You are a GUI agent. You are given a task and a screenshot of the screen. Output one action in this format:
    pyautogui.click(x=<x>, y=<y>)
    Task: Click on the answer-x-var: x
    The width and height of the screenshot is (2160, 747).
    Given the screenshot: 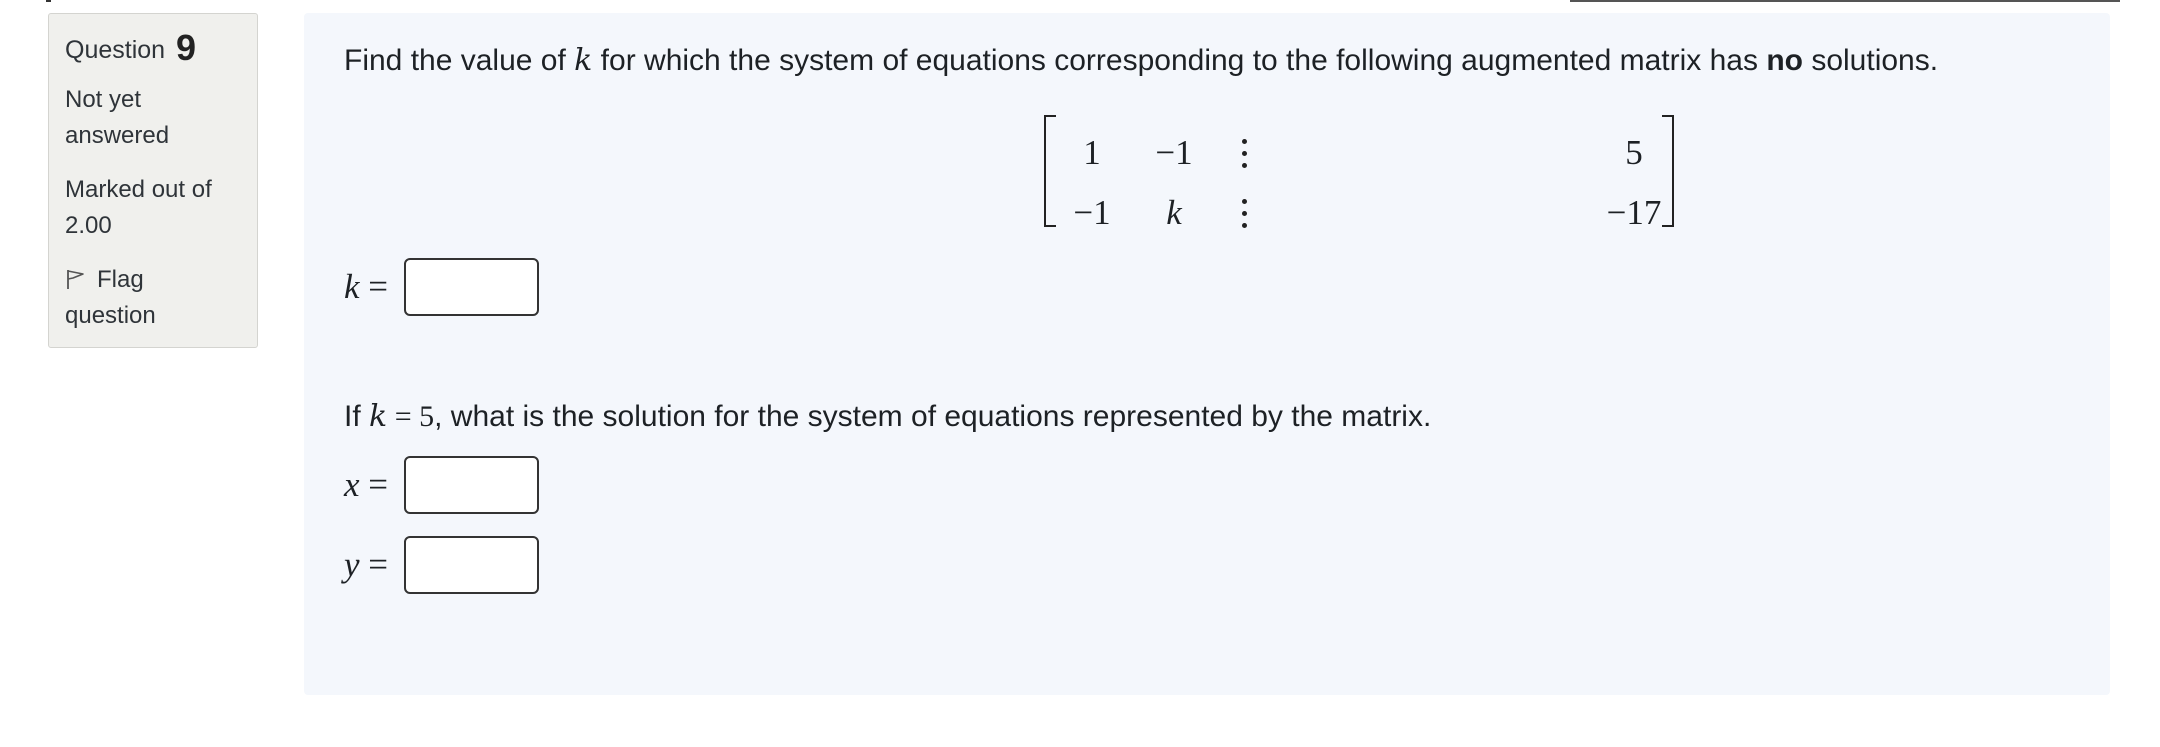 What is the action you would take?
    pyautogui.click(x=352, y=484)
    